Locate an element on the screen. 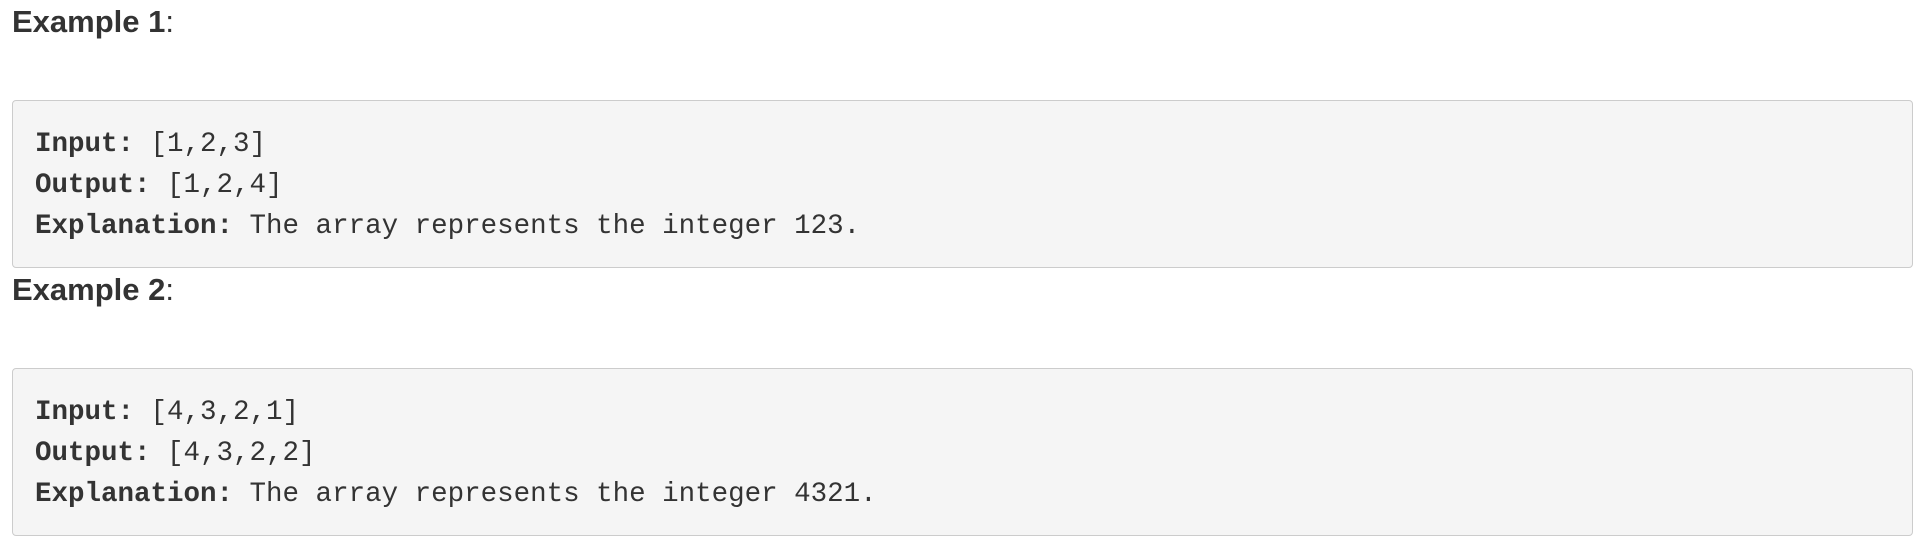 Image resolution: width=1923 pixels, height=536 pixels. example-2-output-line: Output: [4,3,2,2] is located at coordinates (973, 453).